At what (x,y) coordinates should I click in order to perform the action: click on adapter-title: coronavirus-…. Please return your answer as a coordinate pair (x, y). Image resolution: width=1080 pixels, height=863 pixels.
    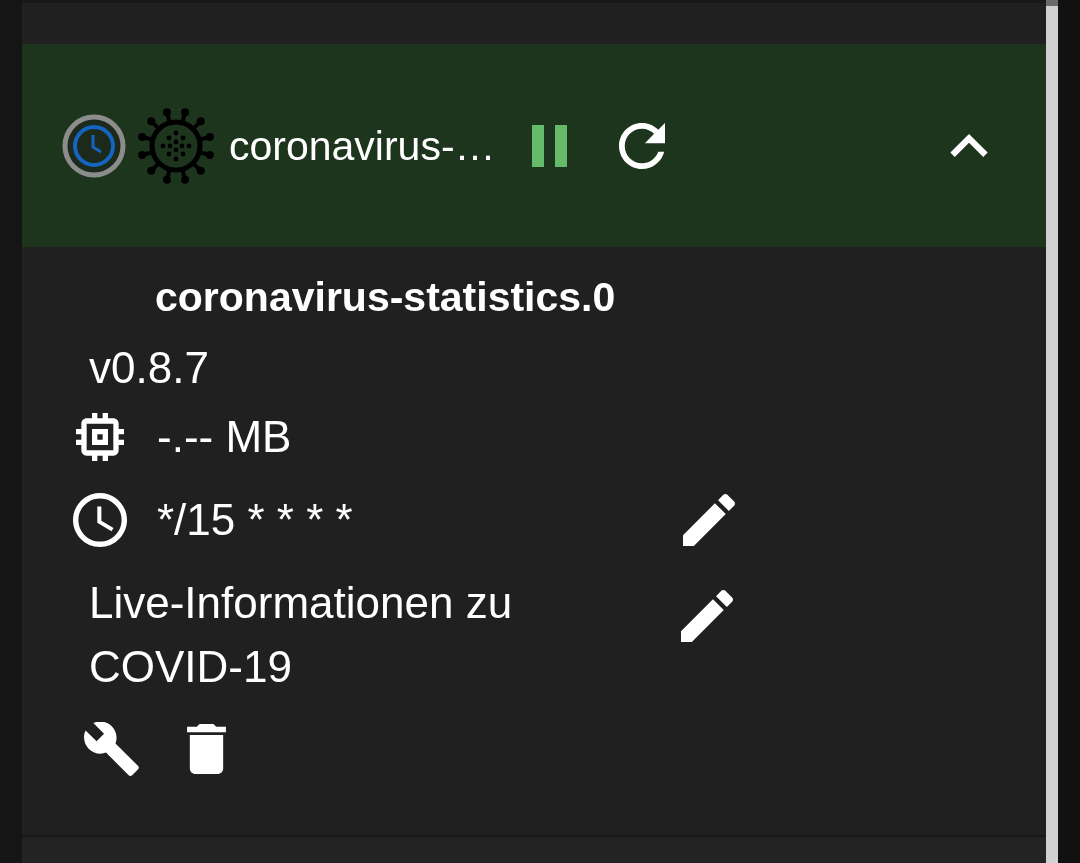
    Looking at the image, I should click on (362, 145).